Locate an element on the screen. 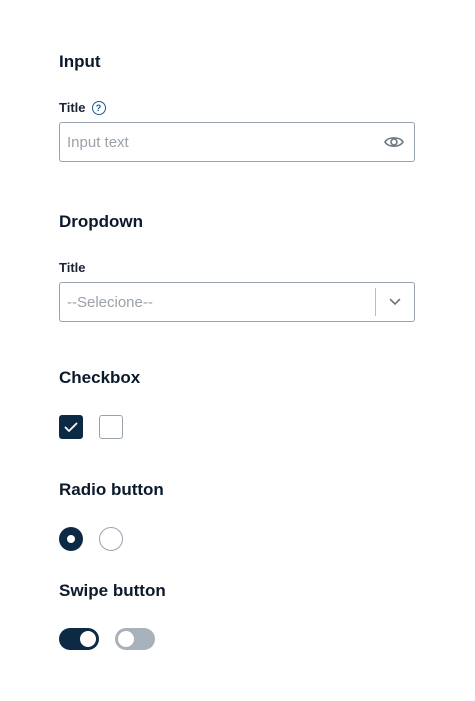 Image resolution: width=475 pixels, height=701 pixels. swipe-section-heading: Swipe button is located at coordinates (112, 590).